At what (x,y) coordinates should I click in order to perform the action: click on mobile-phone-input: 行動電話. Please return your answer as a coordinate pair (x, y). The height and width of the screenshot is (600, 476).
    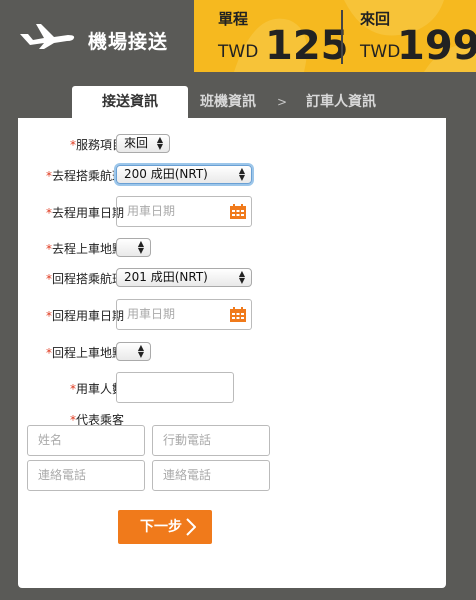
    Looking at the image, I should click on (211, 440).